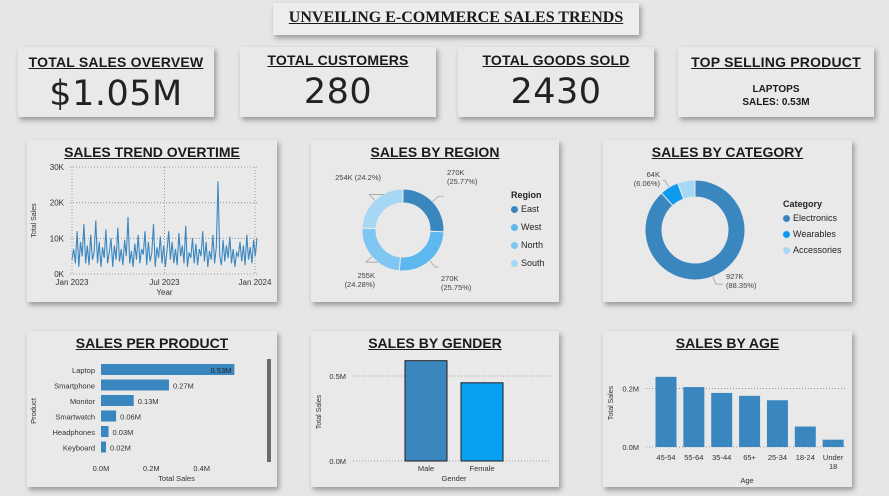 The width and height of the screenshot is (889, 496). Describe the element at coordinates (533, 263) in the screenshot. I see `legend-label-south: South` at that location.